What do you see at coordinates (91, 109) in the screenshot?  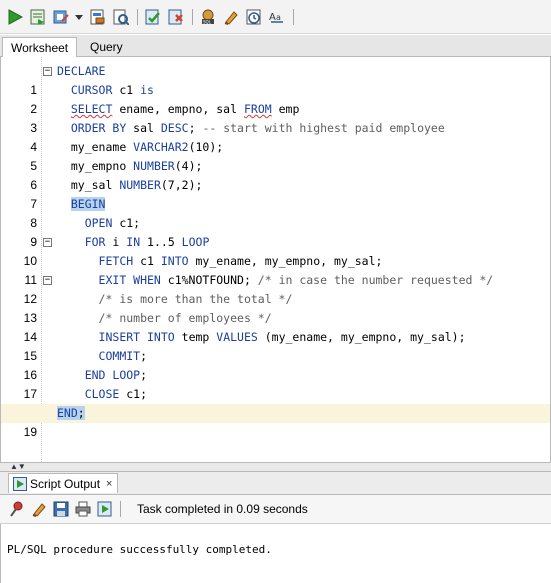 I see `code-token: SELECT` at bounding box center [91, 109].